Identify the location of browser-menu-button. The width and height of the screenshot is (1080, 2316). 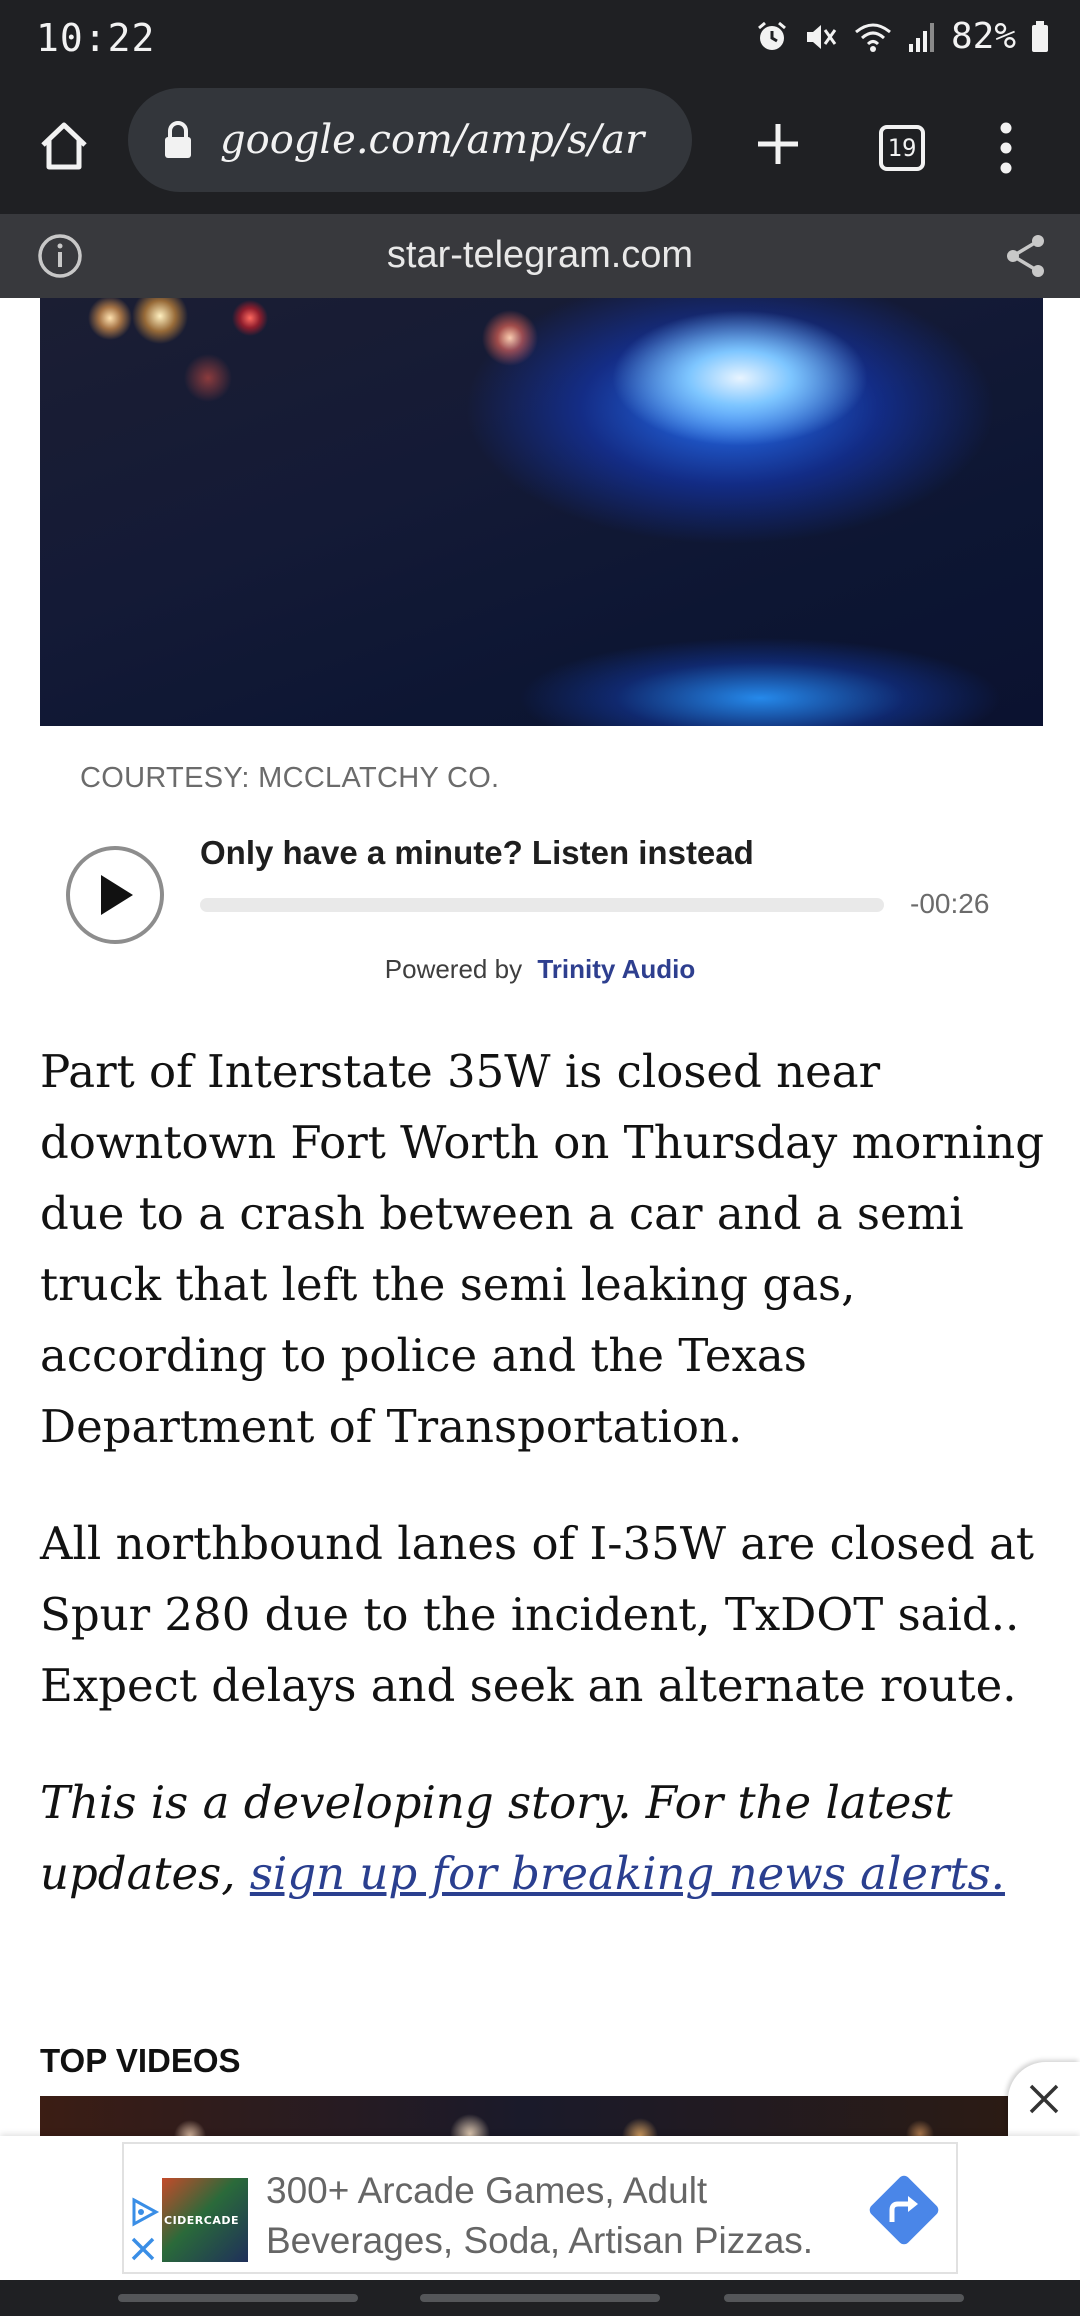
(1006, 148).